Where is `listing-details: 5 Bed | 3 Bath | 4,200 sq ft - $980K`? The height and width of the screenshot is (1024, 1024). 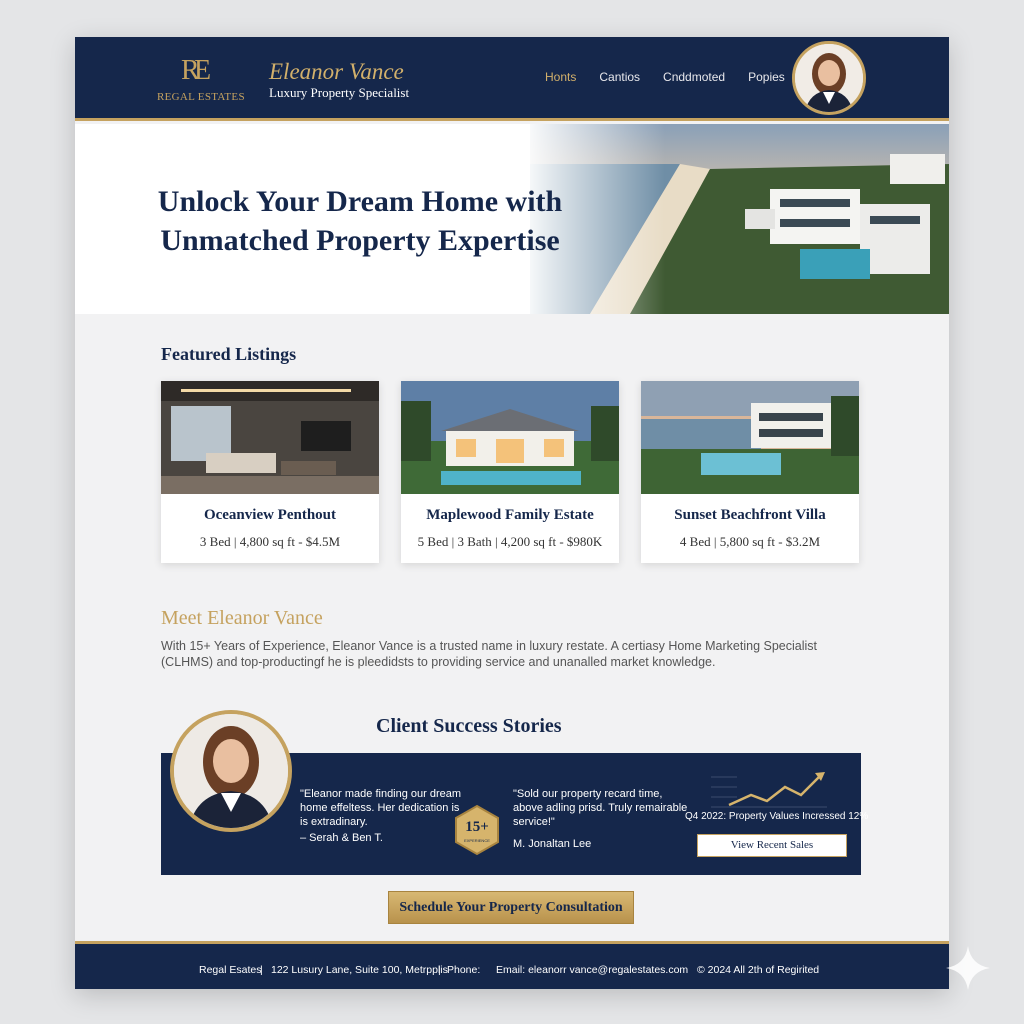 listing-details: 5 Bed | 3 Bath | 4,200 sq ft - $980K is located at coordinates (510, 541).